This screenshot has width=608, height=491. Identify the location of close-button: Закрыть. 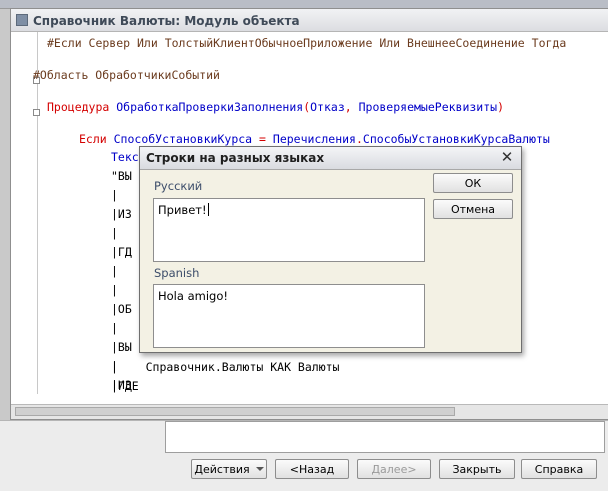
(477, 469).